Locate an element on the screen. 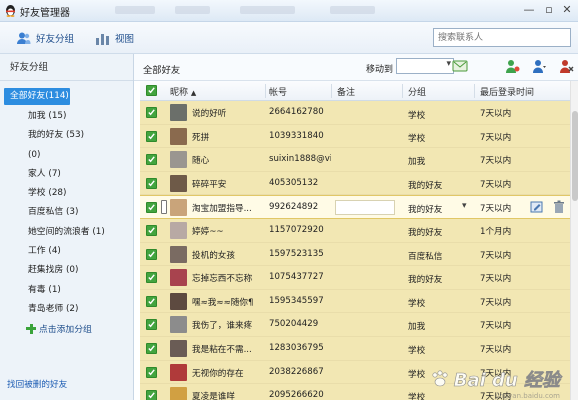 The image size is (578, 400). sidebar-group-item: 青岛老师 (2) is located at coordinates (66, 309).